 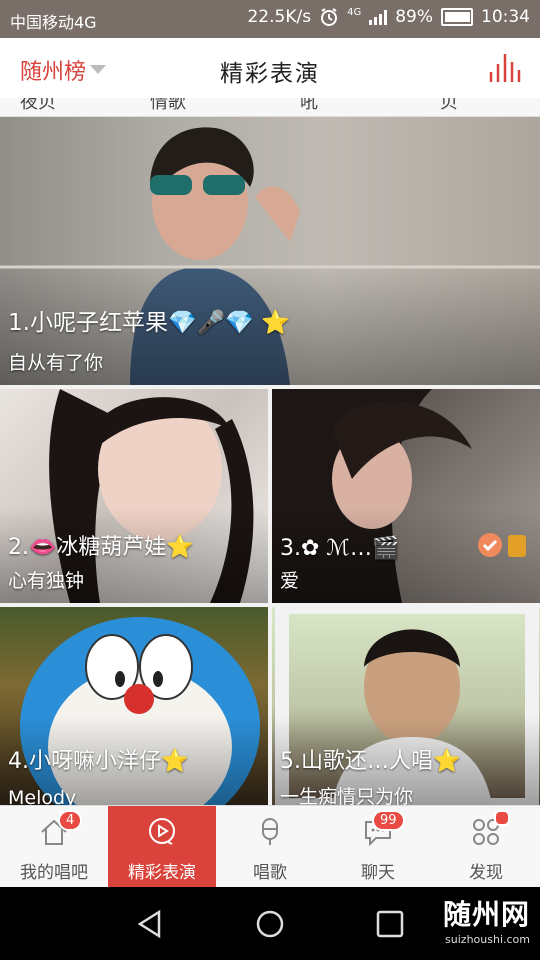 I want to click on performer-name: 5.山歌还…人唱⭐, so click(x=370, y=761).